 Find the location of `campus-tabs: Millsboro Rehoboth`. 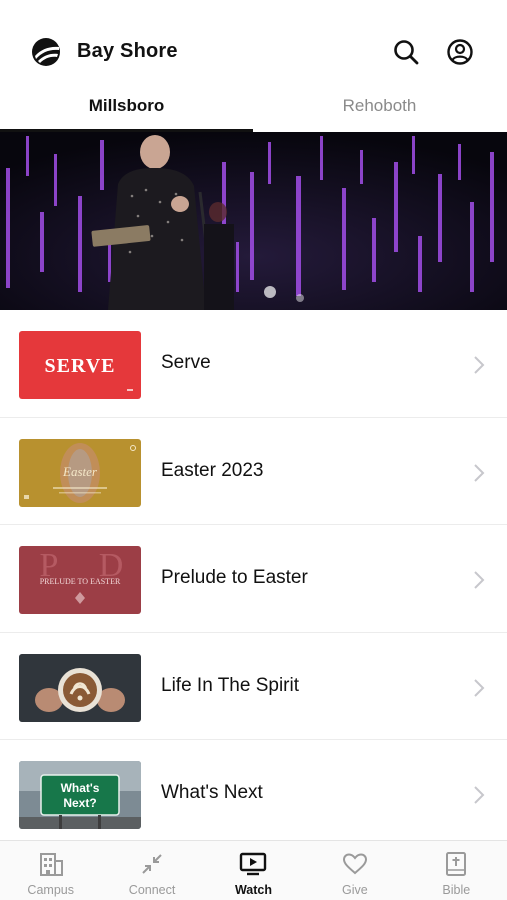

campus-tabs: Millsboro Rehoboth is located at coordinates (253, 110).